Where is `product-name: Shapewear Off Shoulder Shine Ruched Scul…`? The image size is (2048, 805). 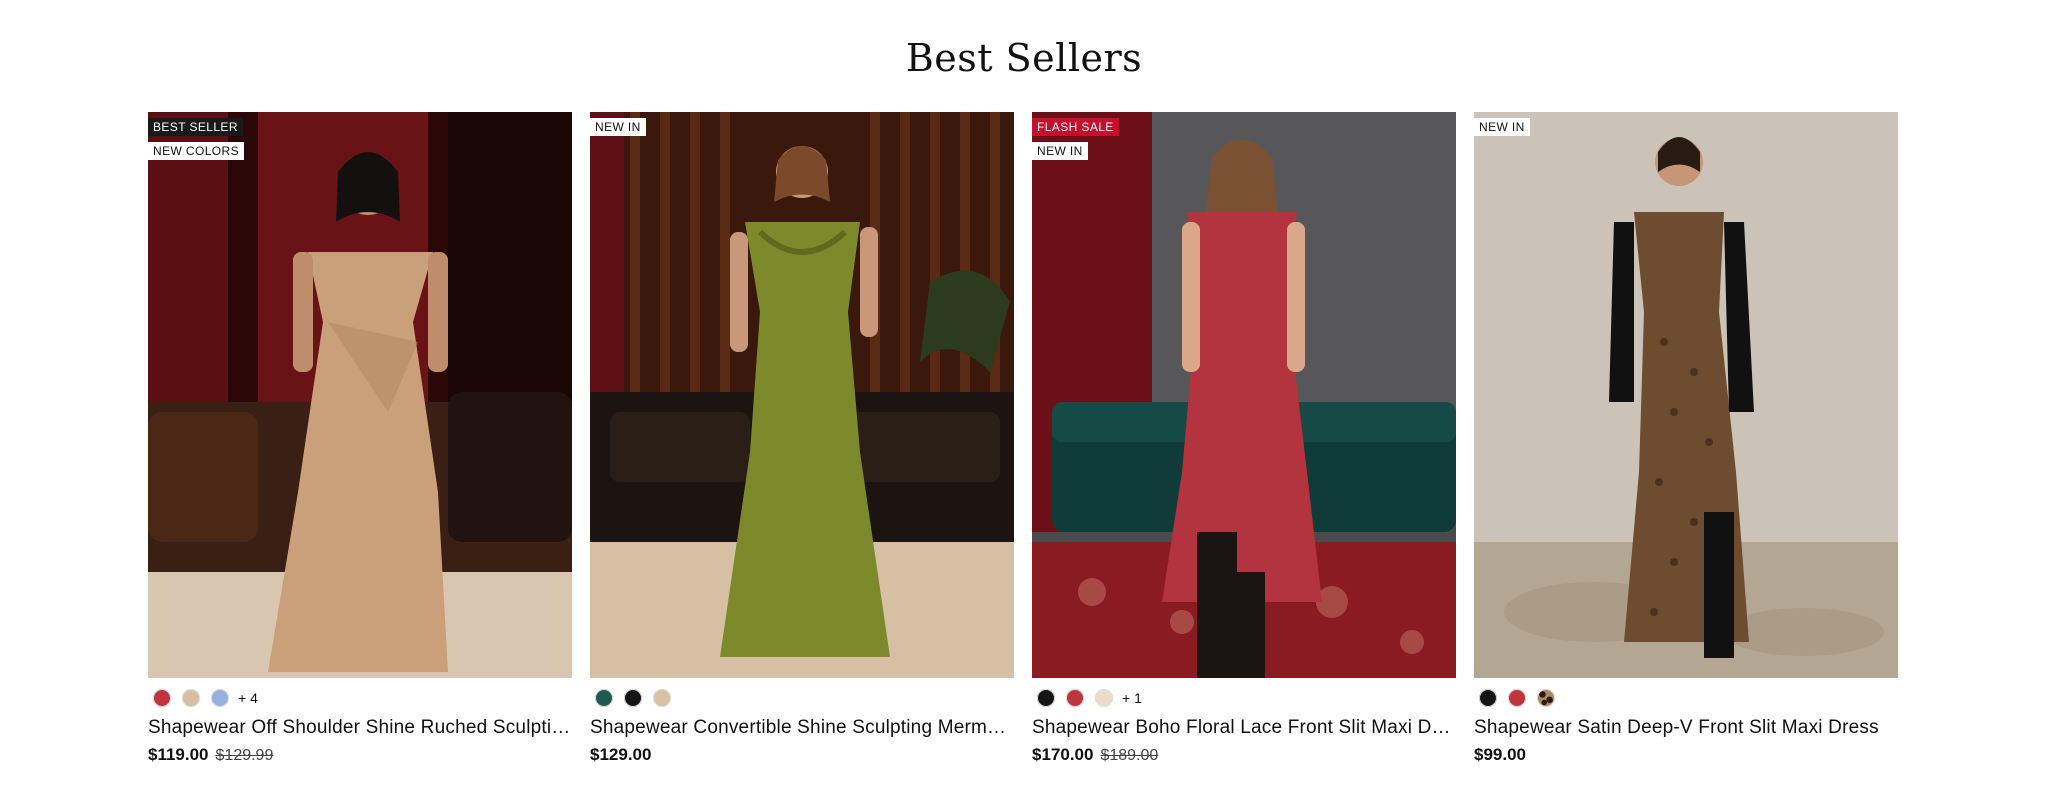
product-name: Shapewear Off Shoulder Shine Ruched Scul… is located at coordinates (360, 728).